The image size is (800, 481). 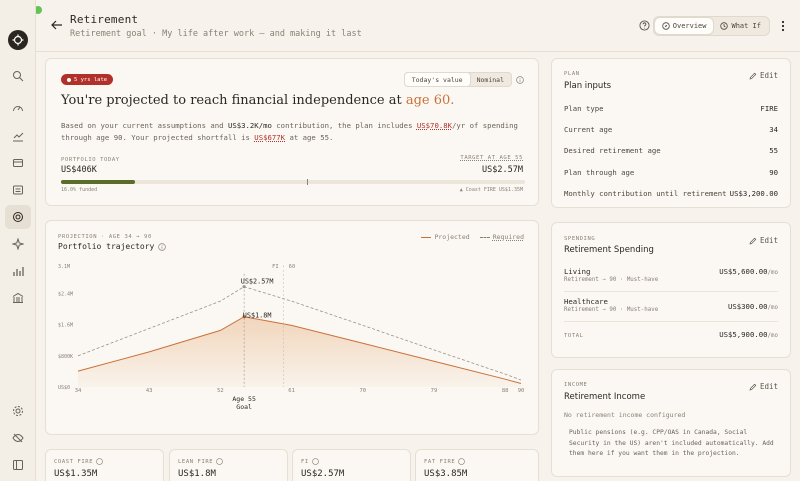 I want to click on stat-label: COAST FIRE, so click(x=78, y=461).